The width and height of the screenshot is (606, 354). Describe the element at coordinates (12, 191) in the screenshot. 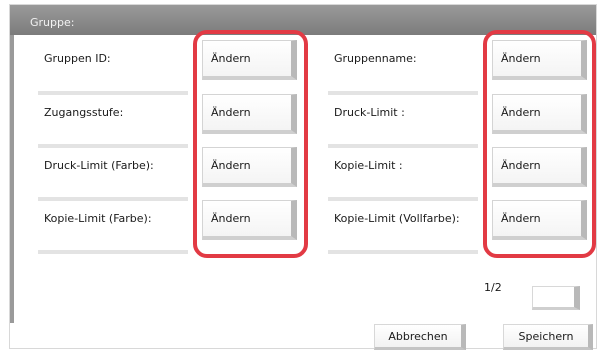

I see `left-rail` at that location.